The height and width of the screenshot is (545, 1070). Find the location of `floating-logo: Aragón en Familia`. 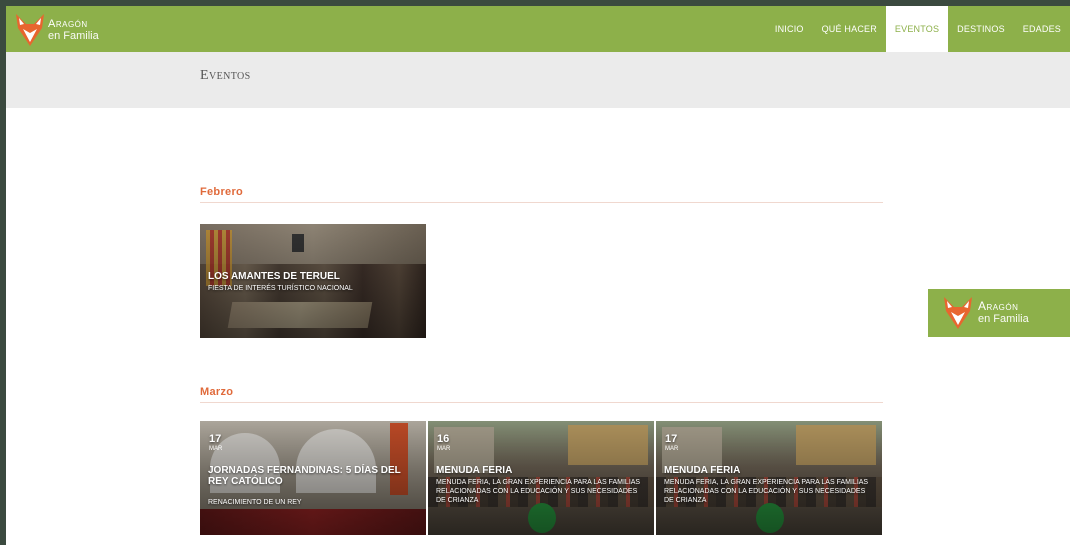

floating-logo: Aragón en Familia is located at coordinates (999, 313).